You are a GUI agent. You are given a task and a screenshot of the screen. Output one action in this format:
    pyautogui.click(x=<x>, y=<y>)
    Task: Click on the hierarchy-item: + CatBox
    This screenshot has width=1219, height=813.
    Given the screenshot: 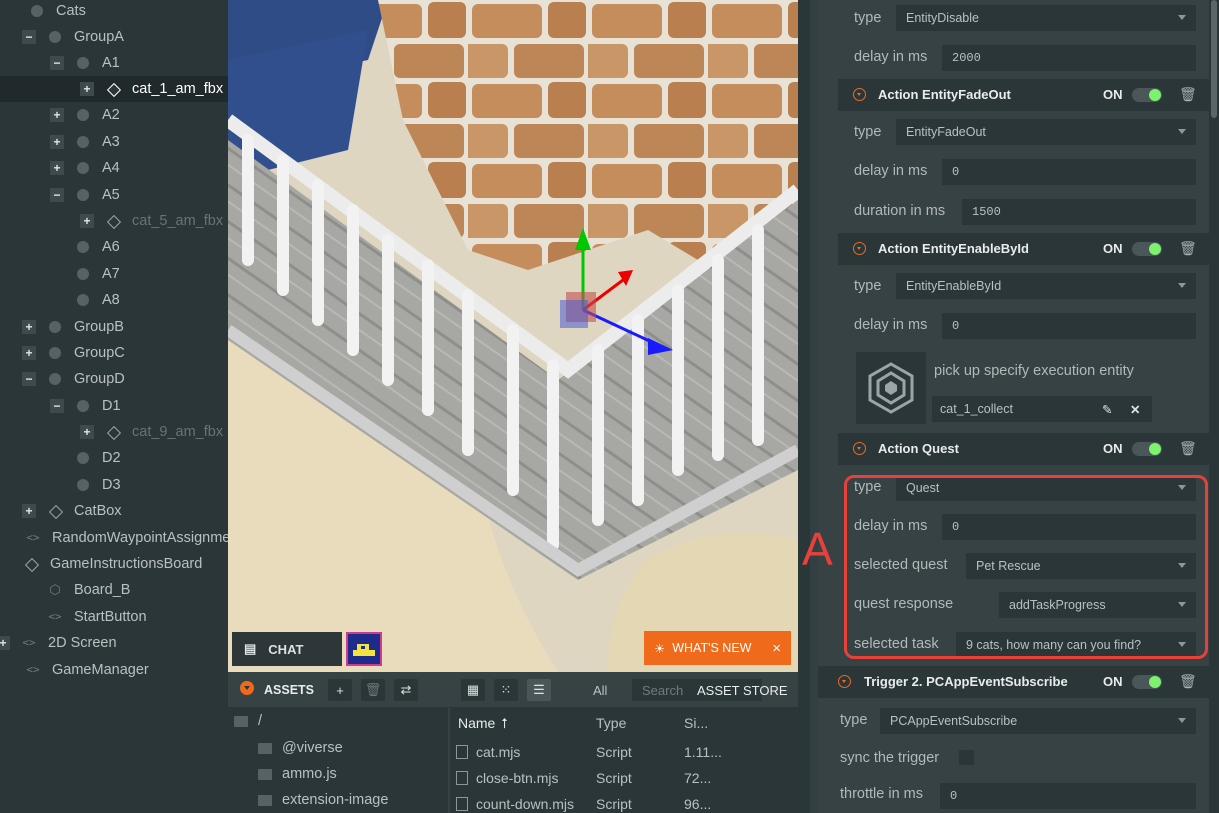 What is the action you would take?
    pyautogui.click(x=72, y=511)
    